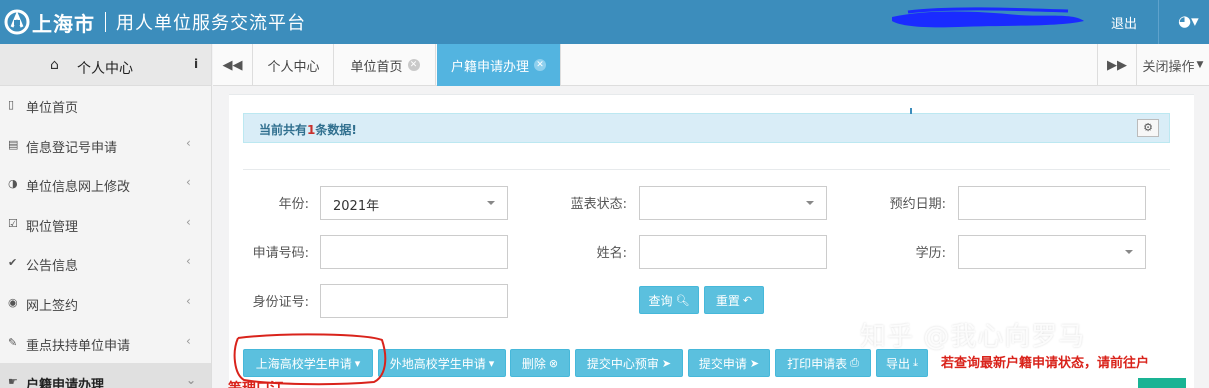  Describe the element at coordinates (915, 362) in the screenshot. I see `download-icon: ⤓` at that location.